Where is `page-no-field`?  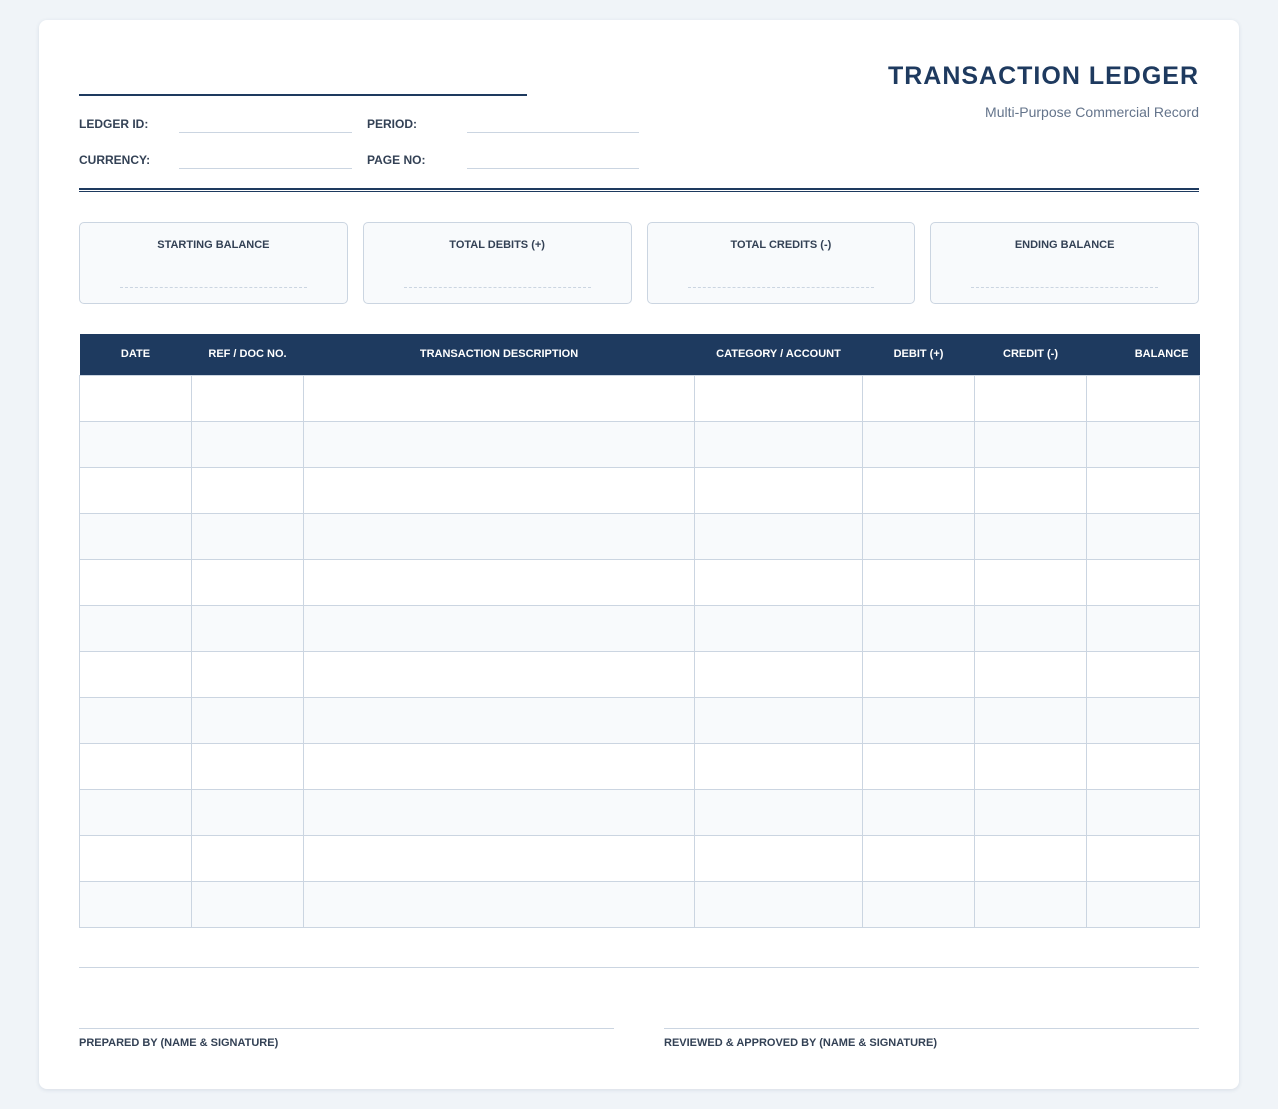 page-no-field is located at coordinates (553, 168).